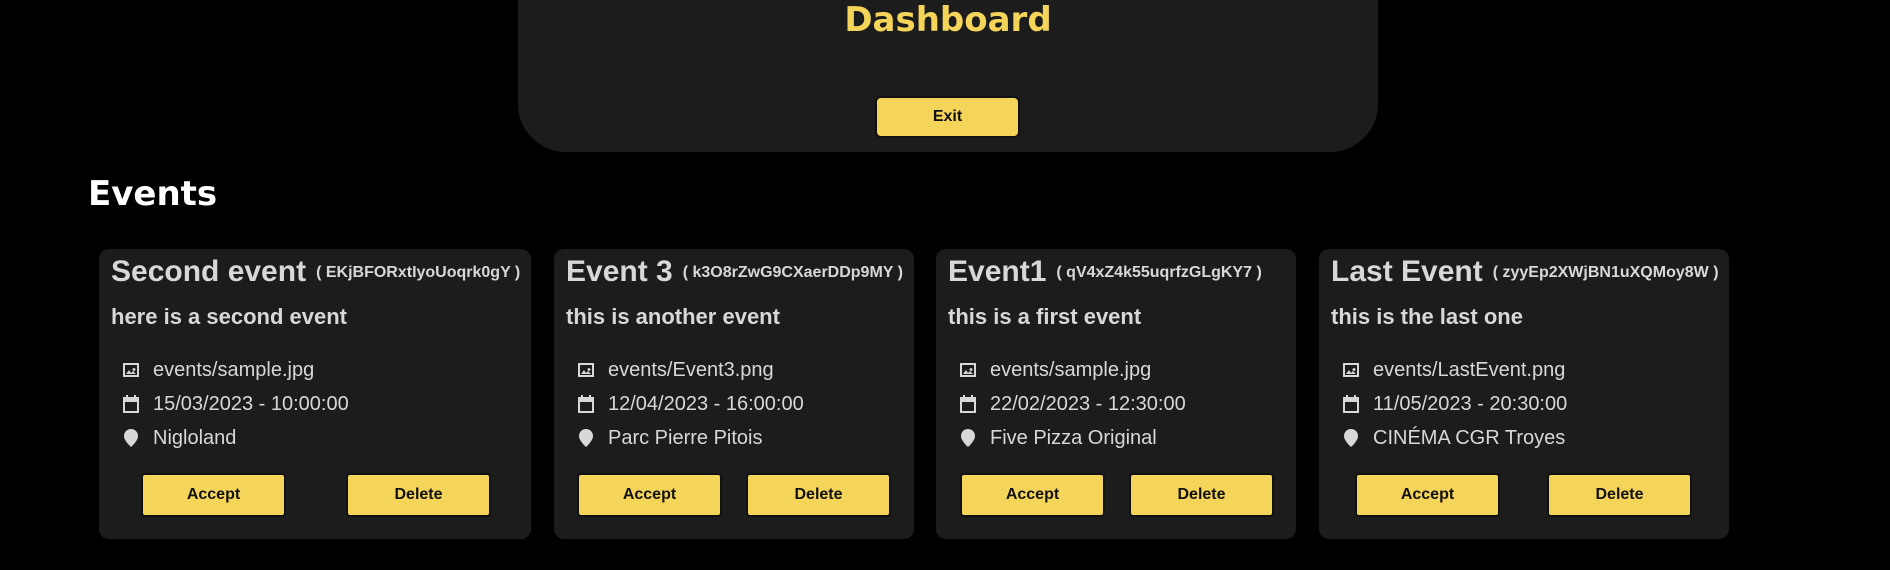 Image resolution: width=1890 pixels, height=570 pixels. I want to click on event-id: ( EKjBFORxtIyoUoqrk0gY ), so click(418, 272).